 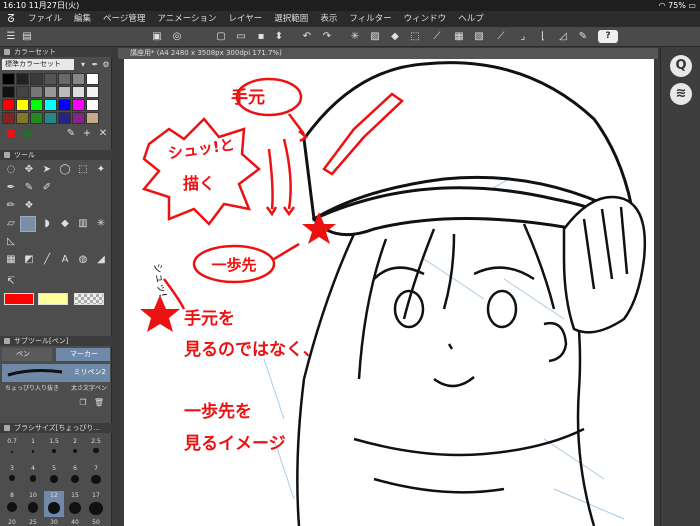 What do you see at coordinates (388, 53) in the screenshot?
I see `document-tab: 講座用* (A4 2480 x 3508px 300dpi 171.7%)` at bounding box center [388, 53].